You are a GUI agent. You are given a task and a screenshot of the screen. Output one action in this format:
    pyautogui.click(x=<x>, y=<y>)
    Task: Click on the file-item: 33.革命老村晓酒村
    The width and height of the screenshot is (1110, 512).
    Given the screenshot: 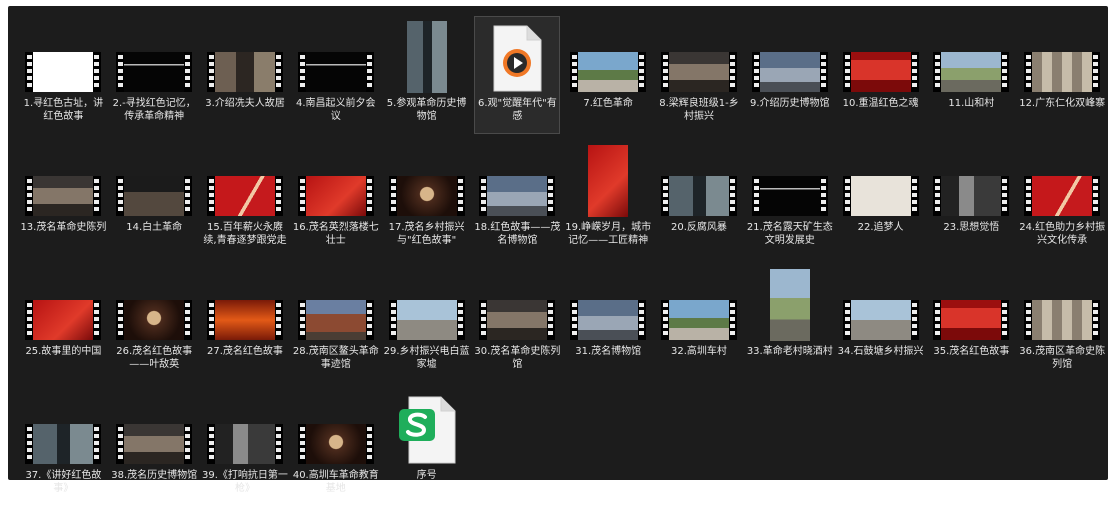 What is the action you would take?
    pyautogui.click(x=790, y=323)
    